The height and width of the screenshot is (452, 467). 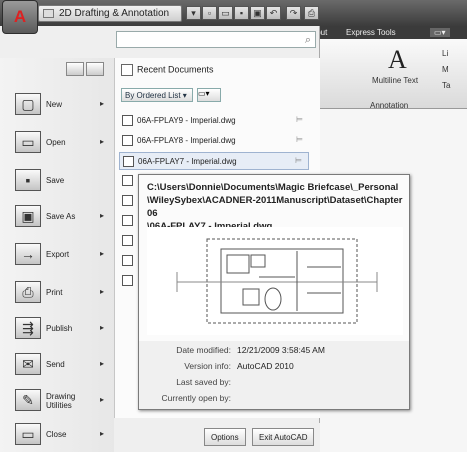 I want to click on publish-icon: ⇶, so click(x=28, y=328).